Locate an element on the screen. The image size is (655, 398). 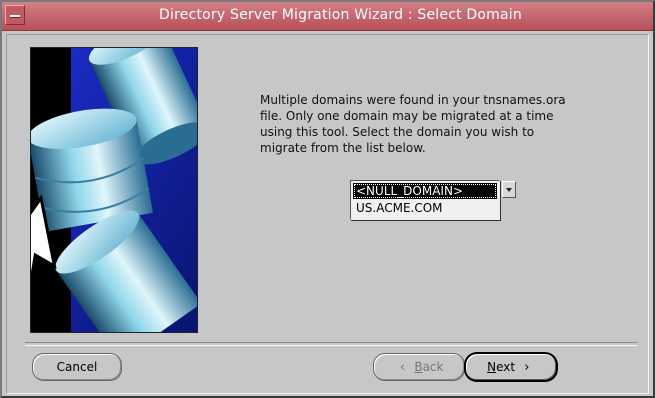
button-separator is located at coordinates (331, 344).